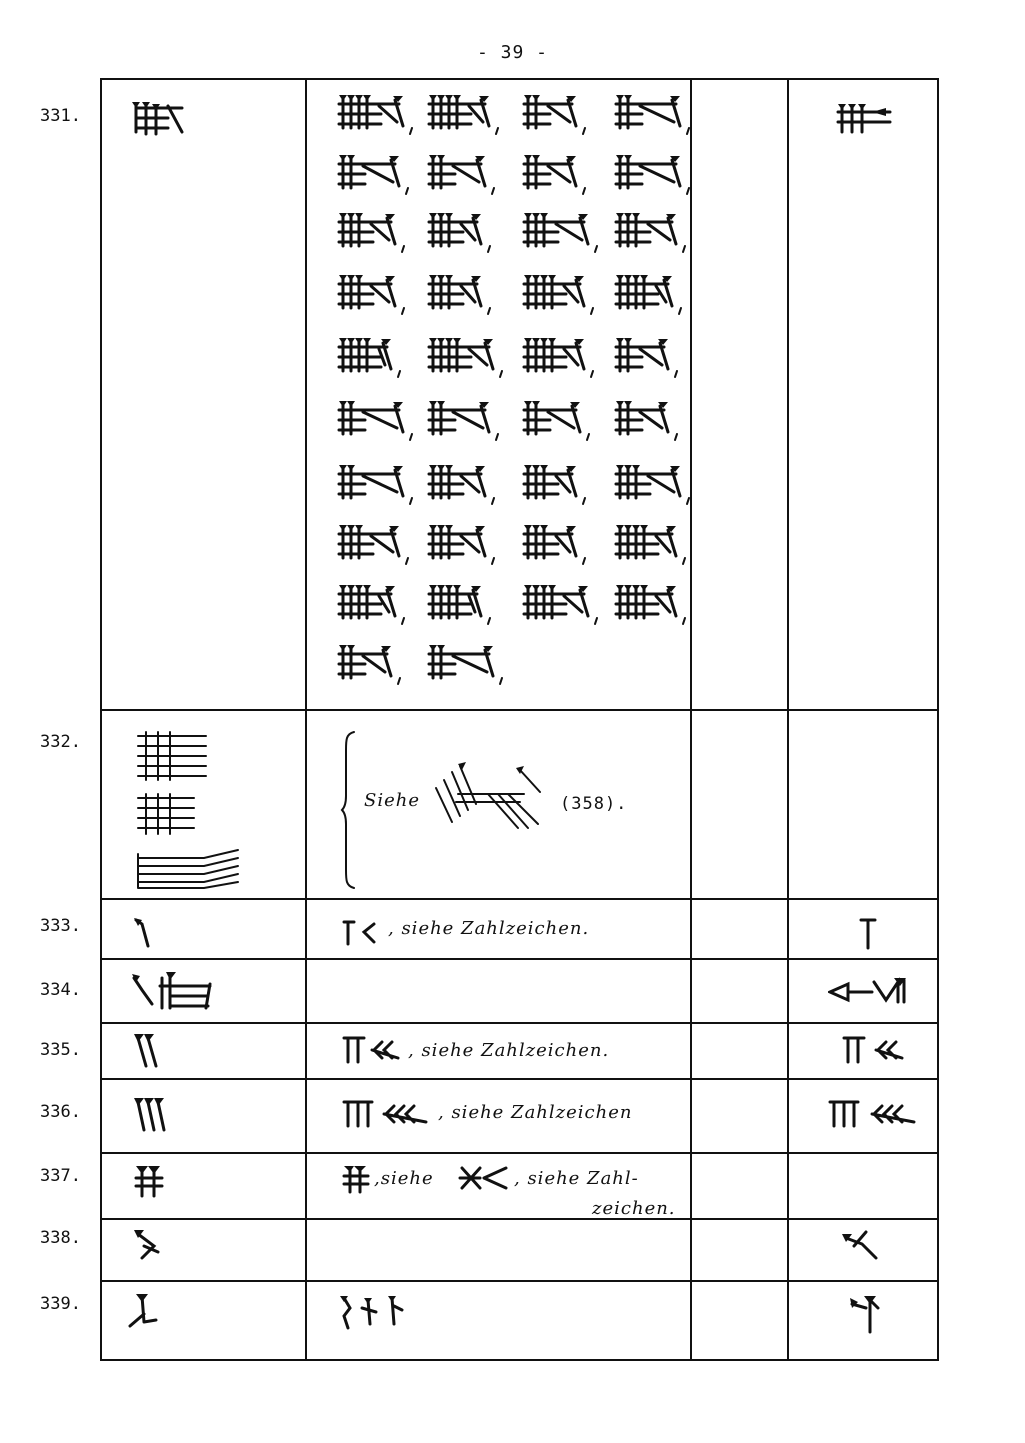 The image size is (1025, 1443). I want to click on see-also-label: Siehe, so click(392, 800).